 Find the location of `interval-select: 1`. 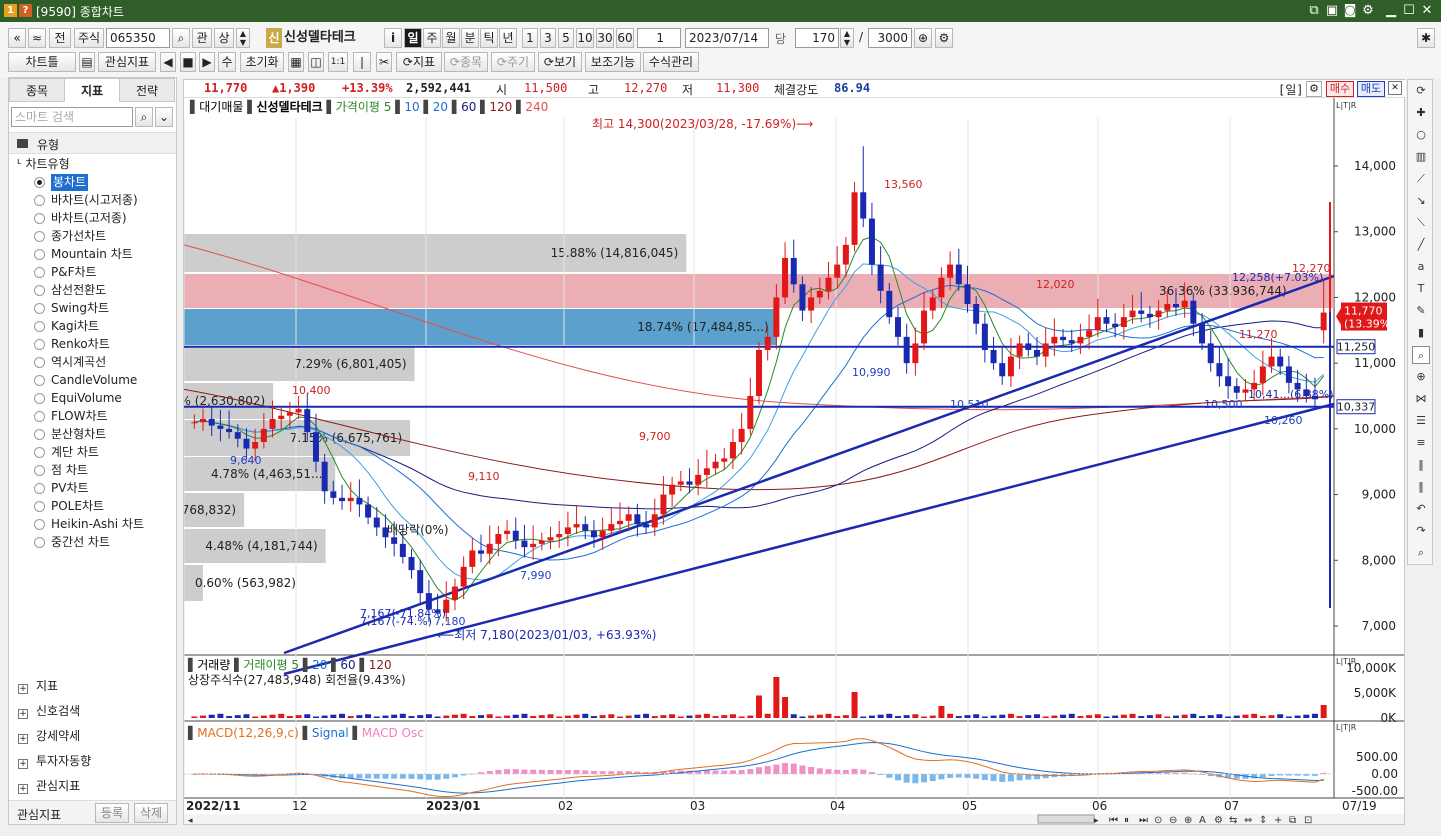

interval-select: 1 is located at coordinates (659, 38).